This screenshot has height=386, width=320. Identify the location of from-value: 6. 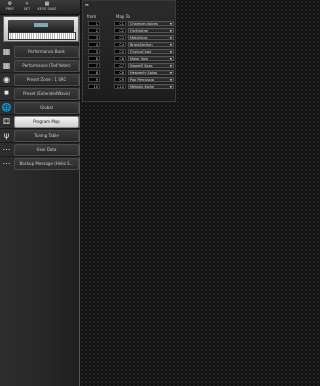
(94, 58).